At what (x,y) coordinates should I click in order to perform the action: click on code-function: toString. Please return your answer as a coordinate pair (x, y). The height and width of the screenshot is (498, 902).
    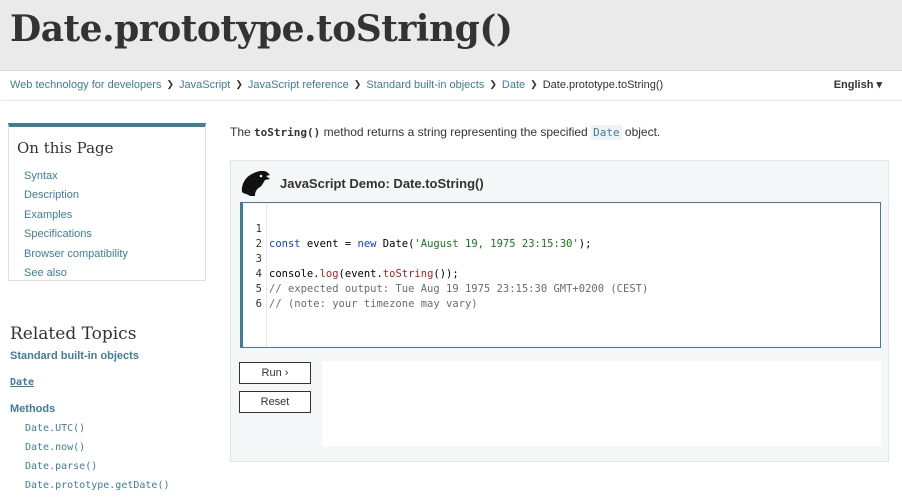
    Looking at the image, I should click on (408, 274).